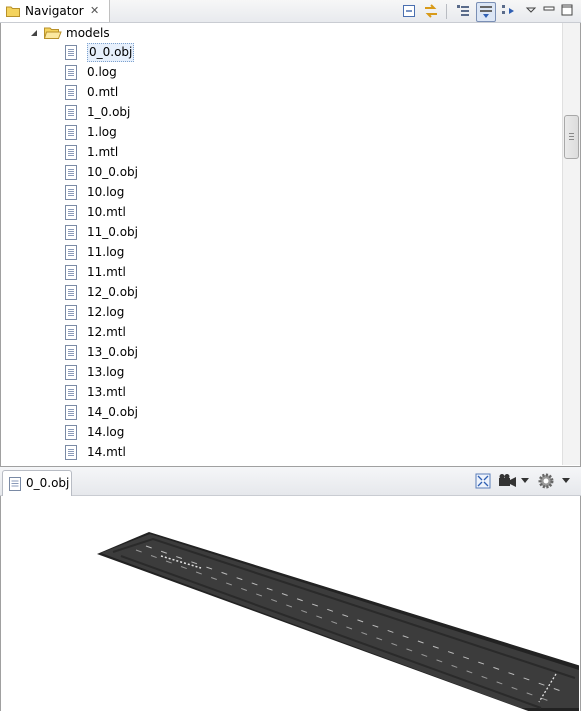  I want to click on folder-icon, so click(13, 11).